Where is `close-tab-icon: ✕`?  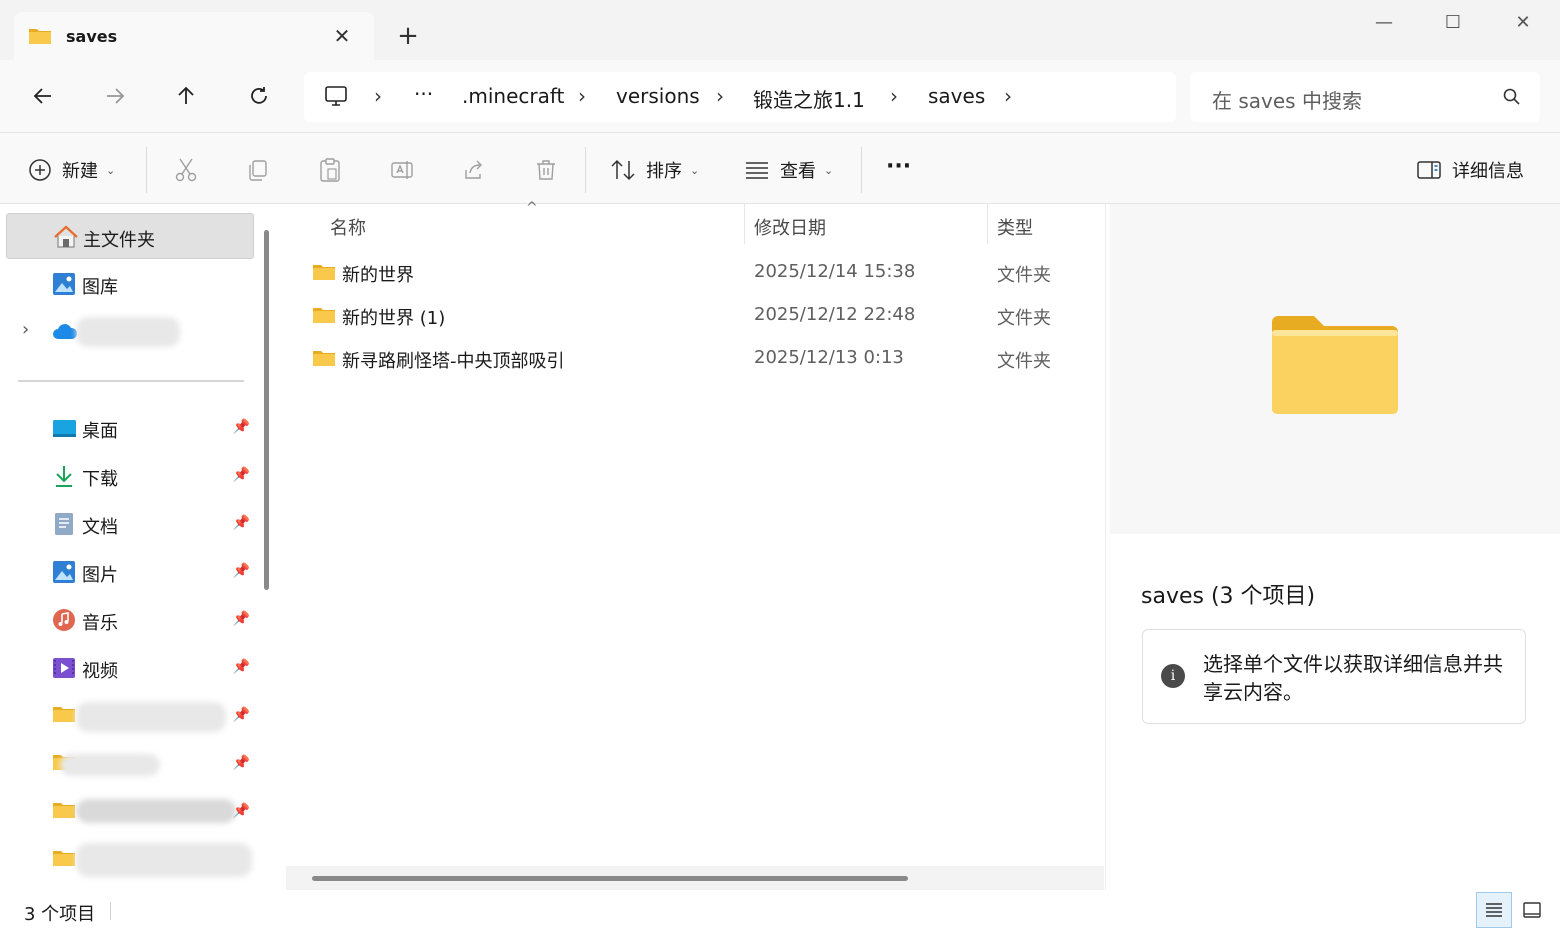 close-tab-icon: ✕ is located at coordinates (342, 36).